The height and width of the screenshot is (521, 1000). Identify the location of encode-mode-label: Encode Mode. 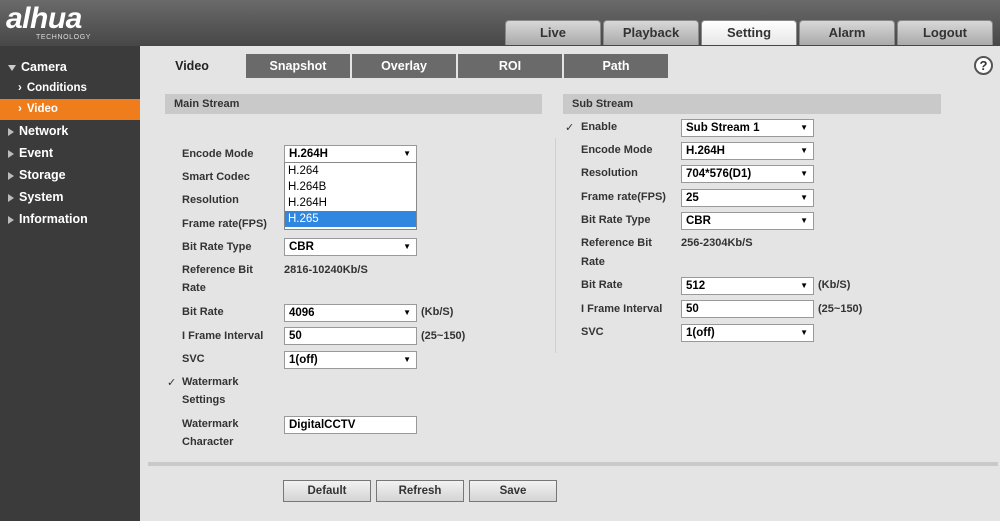
(218, 154).